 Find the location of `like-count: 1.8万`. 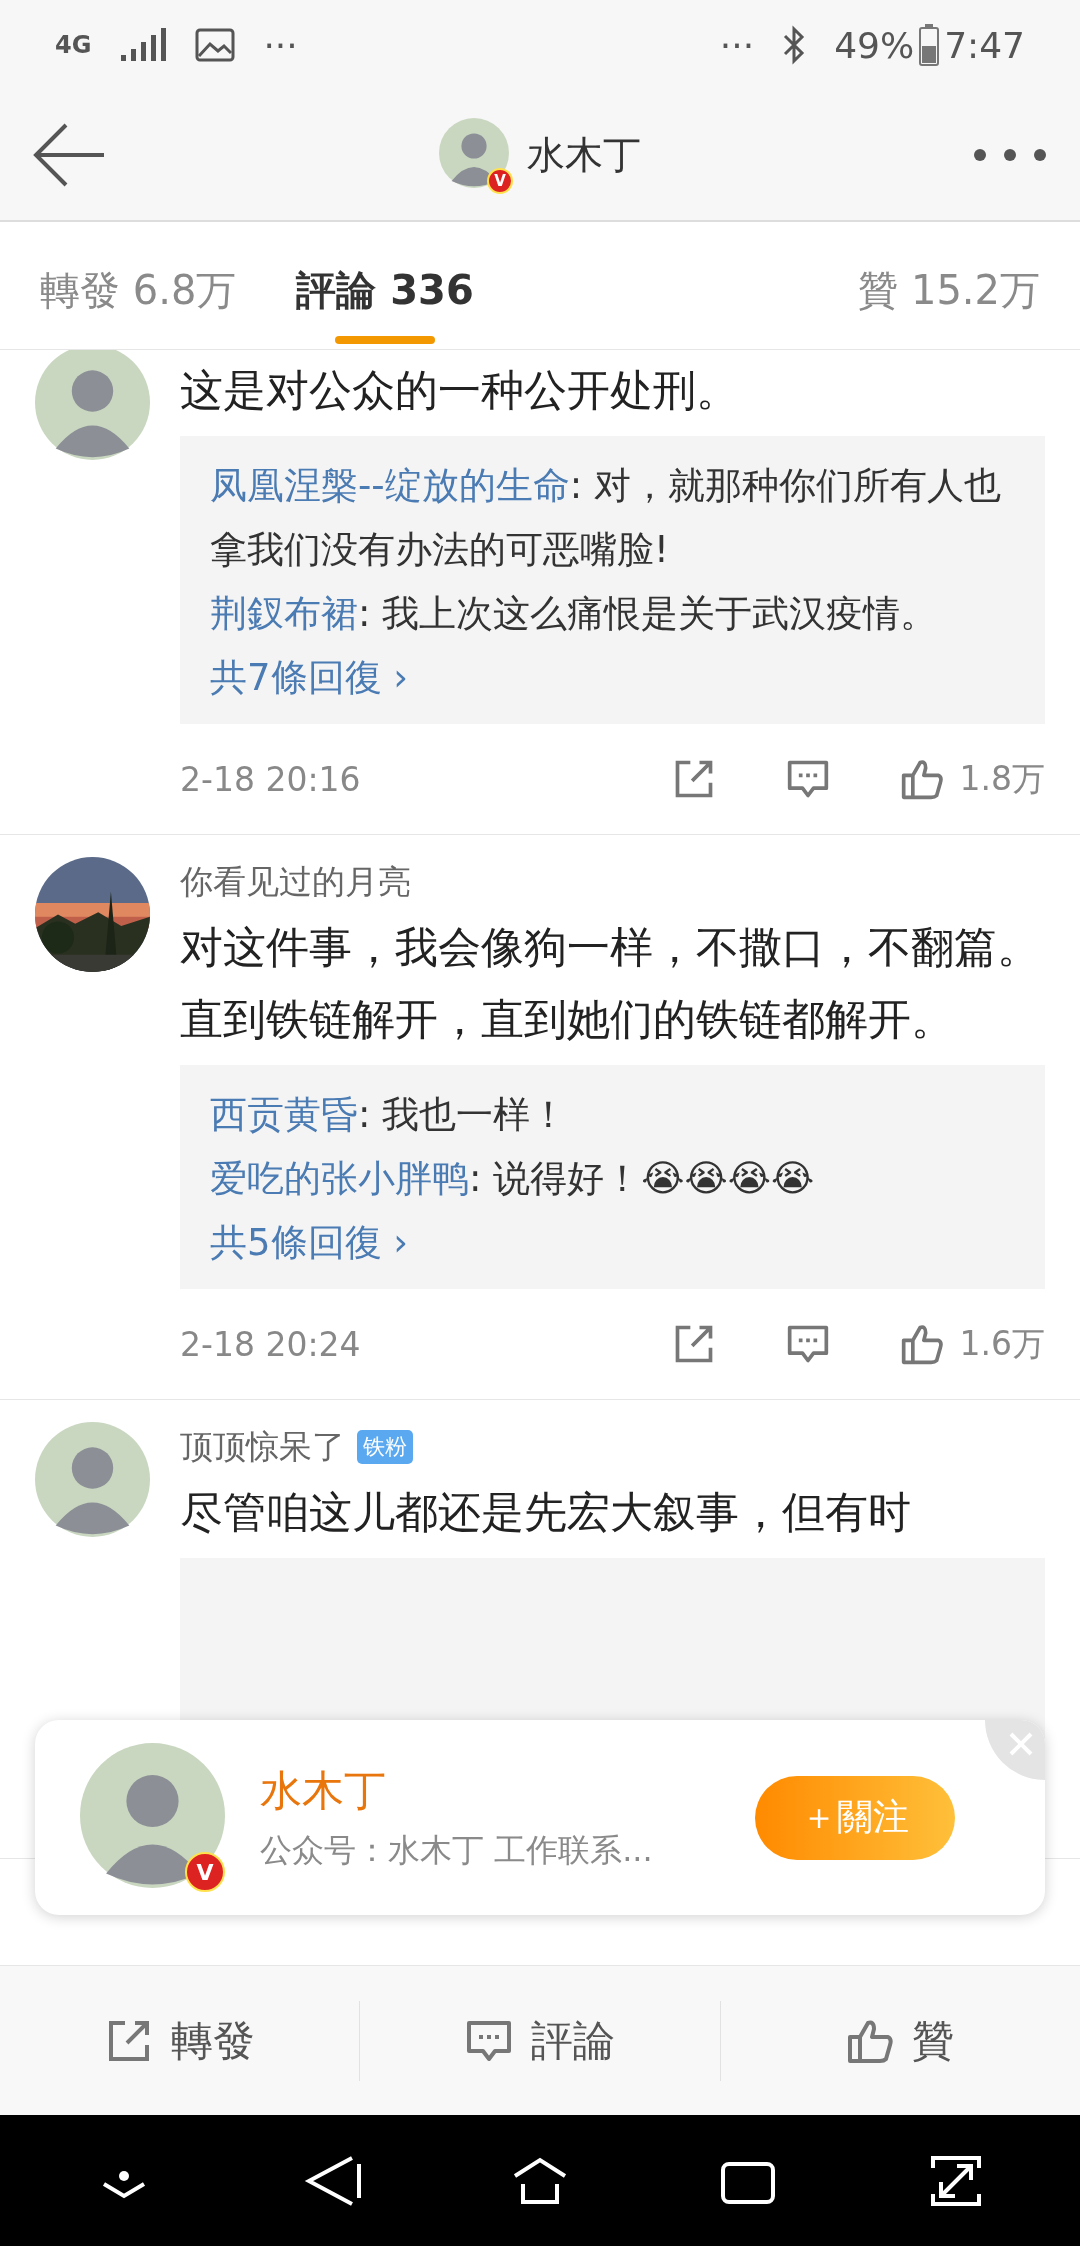

like-count: 1.8万 is located at coordinates (1002, 778).